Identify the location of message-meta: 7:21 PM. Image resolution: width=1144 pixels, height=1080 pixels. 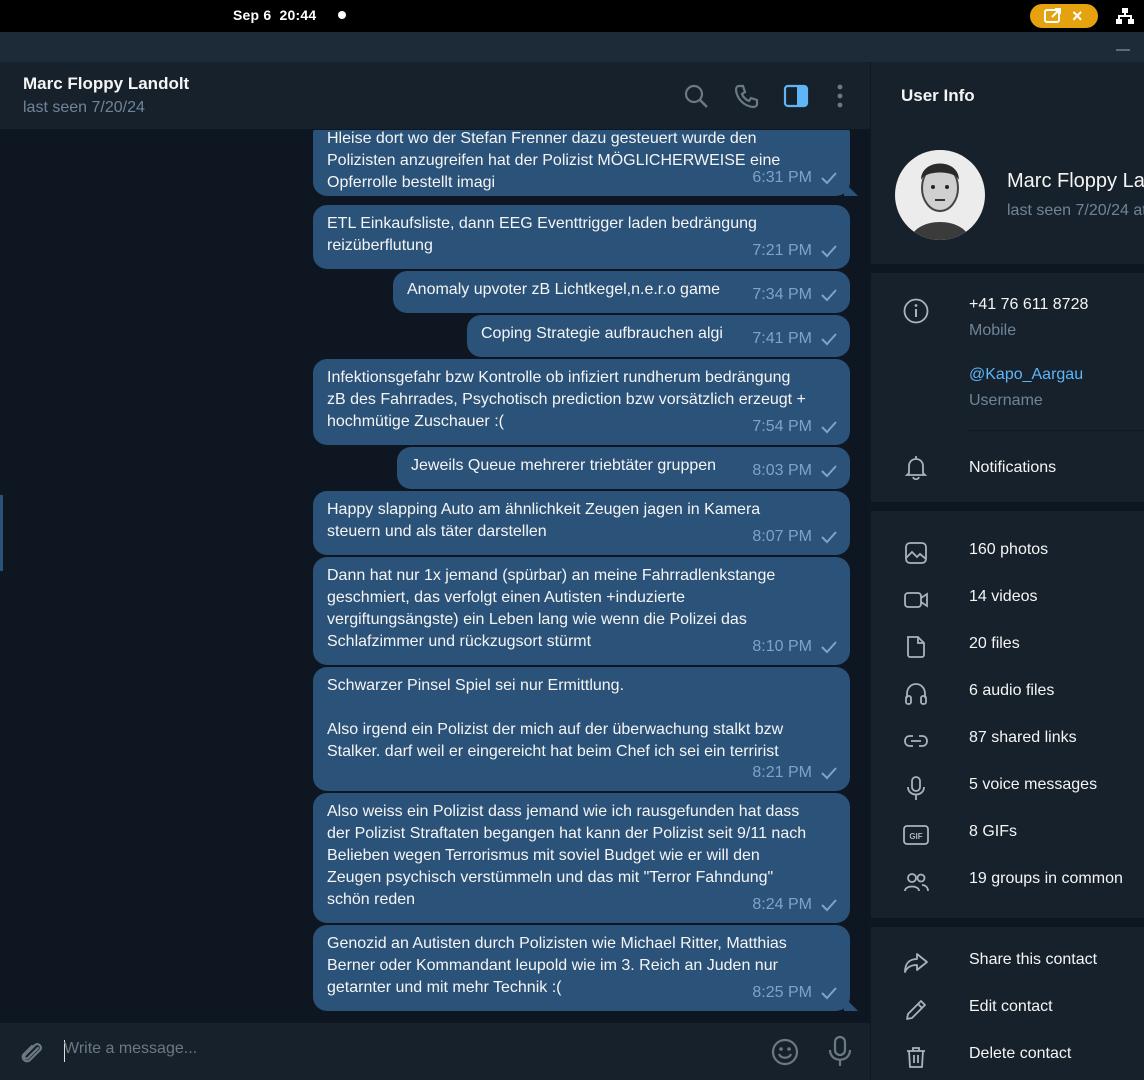
(795, 251).